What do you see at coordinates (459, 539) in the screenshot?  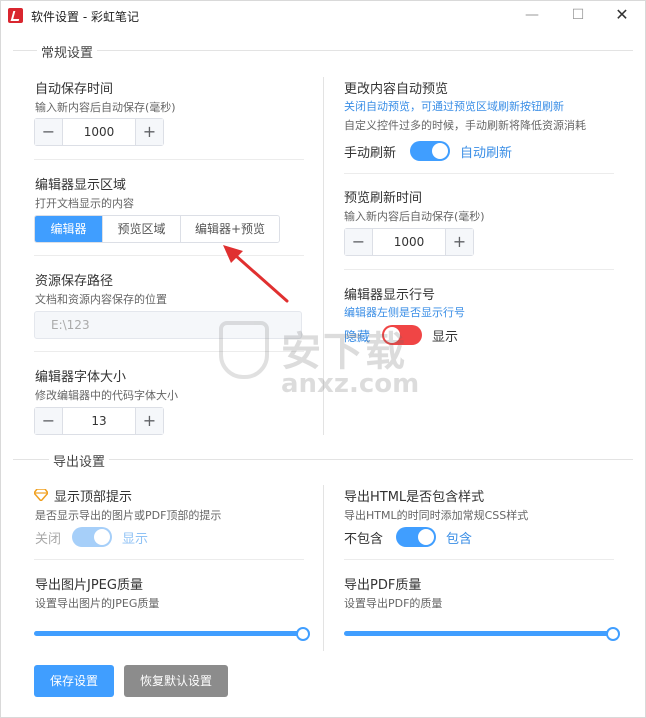 I see `html-style-on-label: 包含` at bounding box center [459, 539].